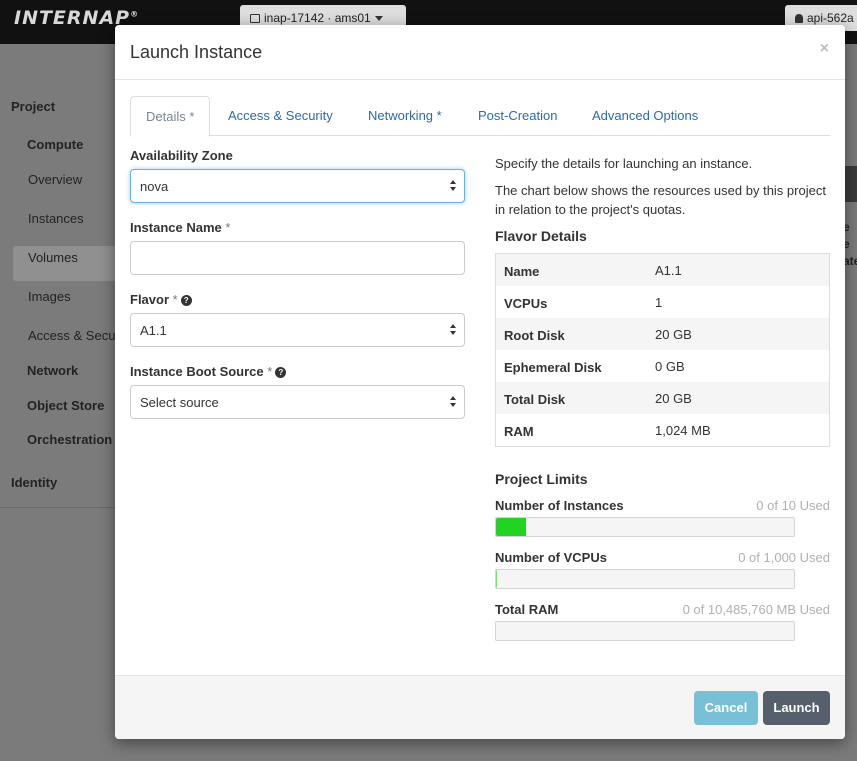  What do you see at coordinates (645, 116) in the screenshot?
I see `tab-advanced-options: Advanced Options` at bounding box center [645, 116].